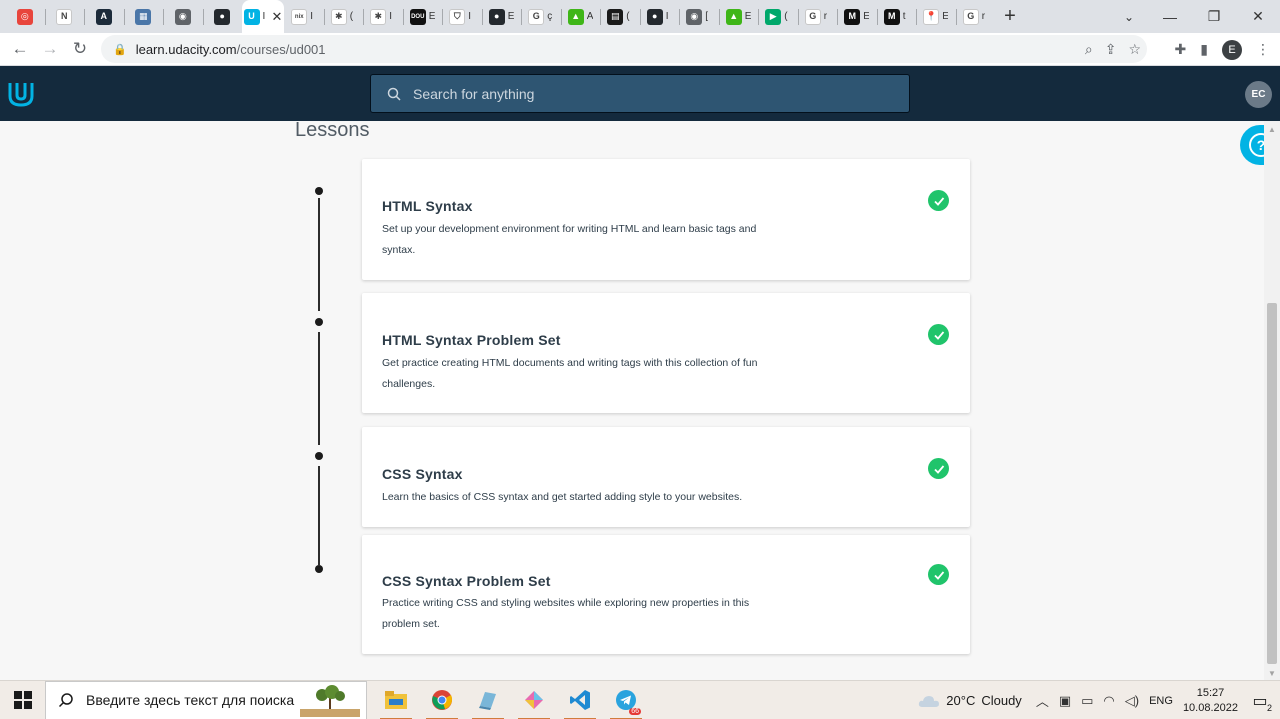 This screenshot has height=719, width=1280. I want to click on scroll-thumb, so click(1272, 483).